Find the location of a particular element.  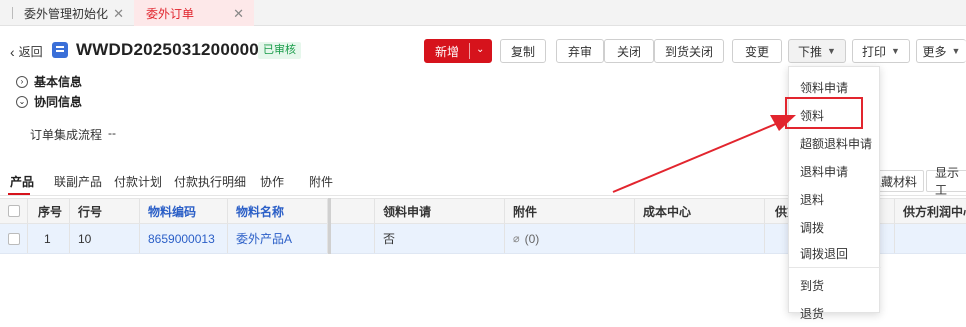

page-title: WWDD20250312000002 is located at coordinates (172, 49).